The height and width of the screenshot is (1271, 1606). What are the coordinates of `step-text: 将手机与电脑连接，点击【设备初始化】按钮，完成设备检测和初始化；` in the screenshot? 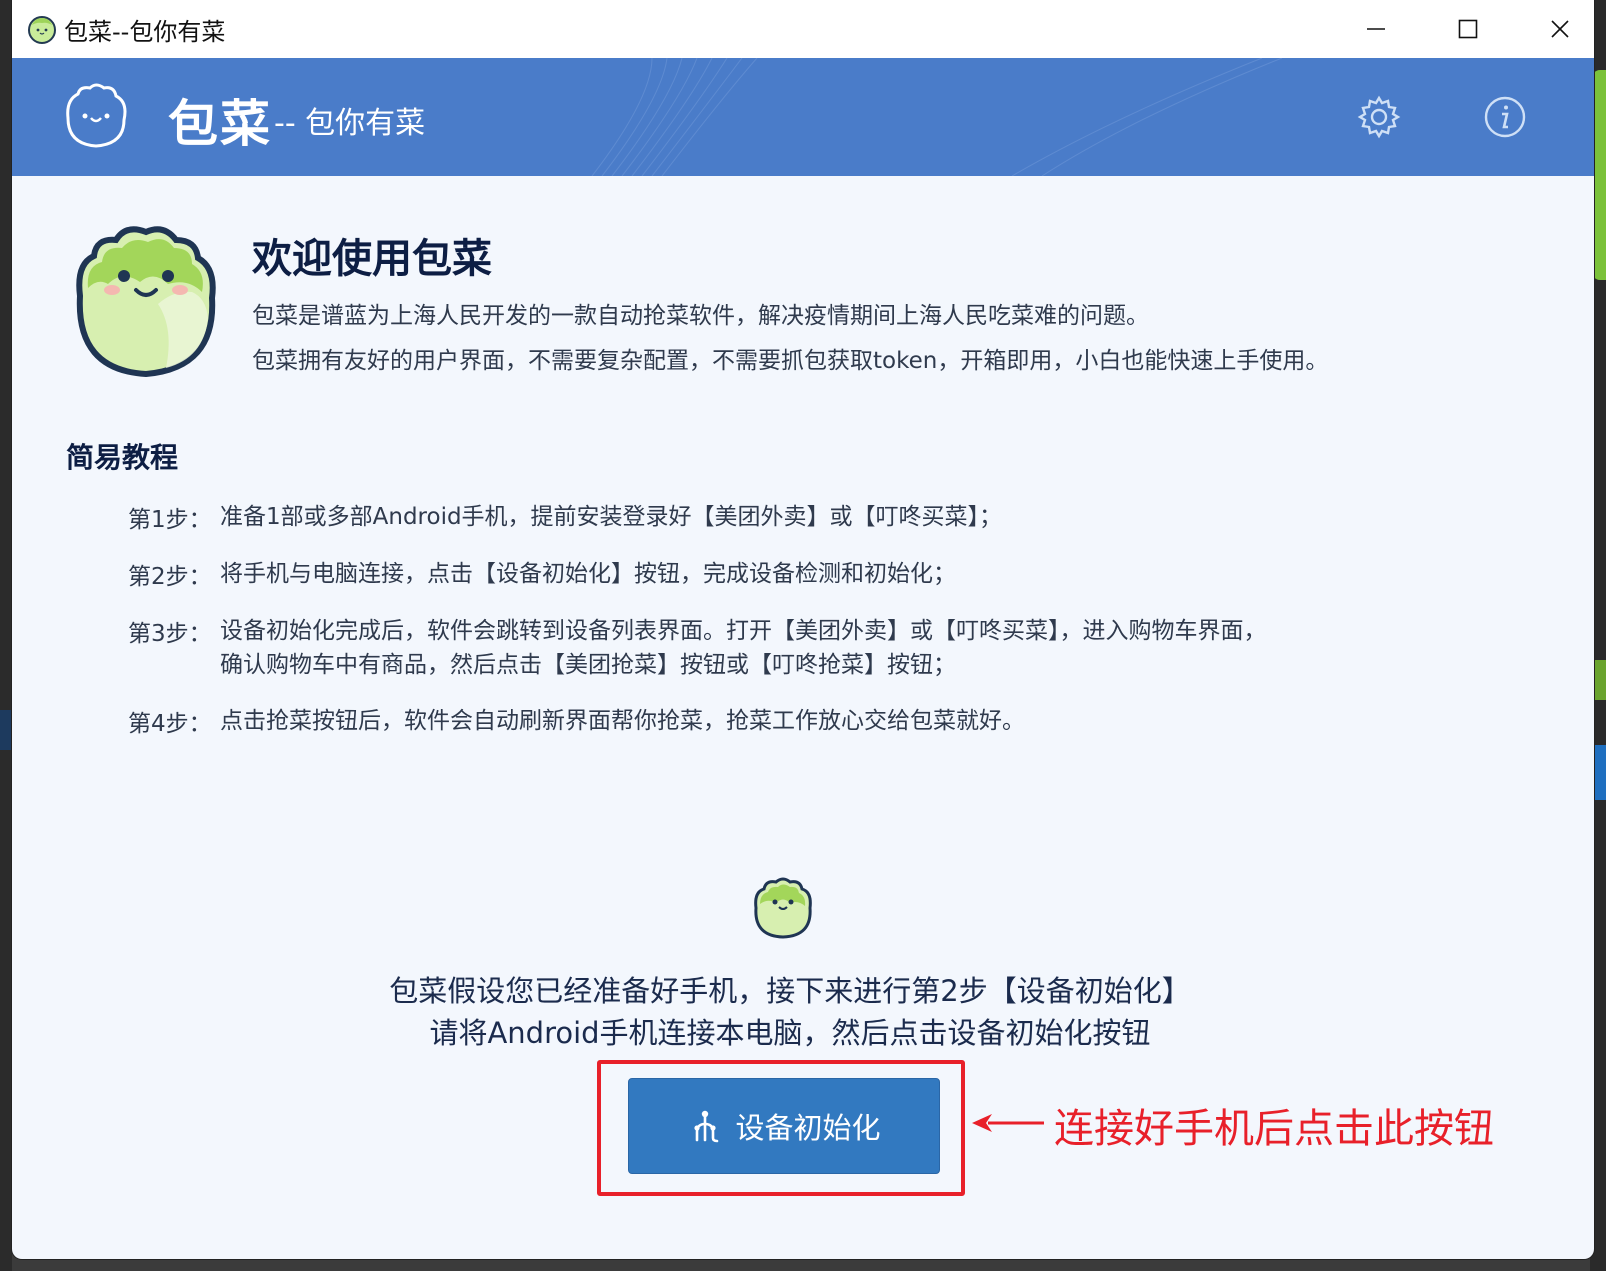 It's located at (588, 574).